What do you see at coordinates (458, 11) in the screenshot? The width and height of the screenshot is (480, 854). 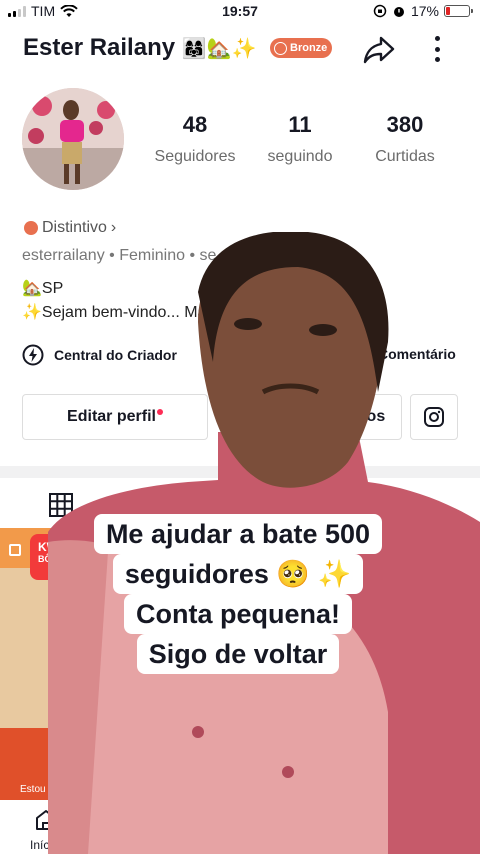 I see `battery-icon` at bounding box center [458, 11].